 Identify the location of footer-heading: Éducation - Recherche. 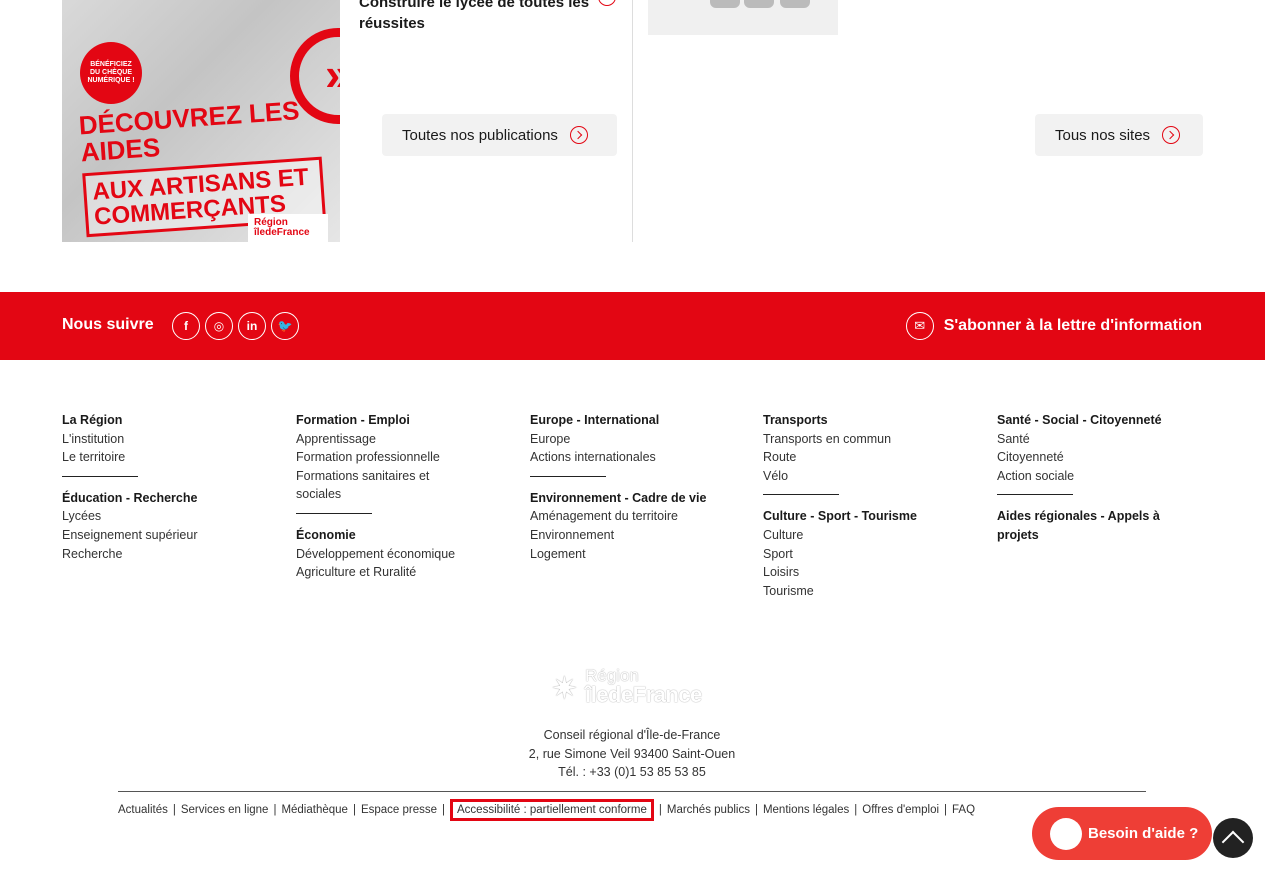
(167, 498).